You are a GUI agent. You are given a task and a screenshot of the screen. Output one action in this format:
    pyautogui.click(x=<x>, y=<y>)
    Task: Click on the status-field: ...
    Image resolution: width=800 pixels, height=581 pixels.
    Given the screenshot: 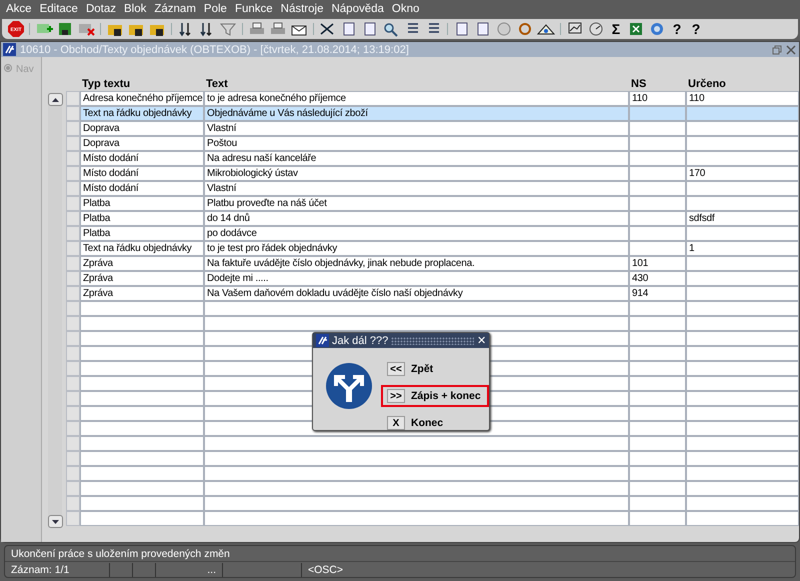 What is the action you would take?
    pyautogui.click(x=189, y=569)
    